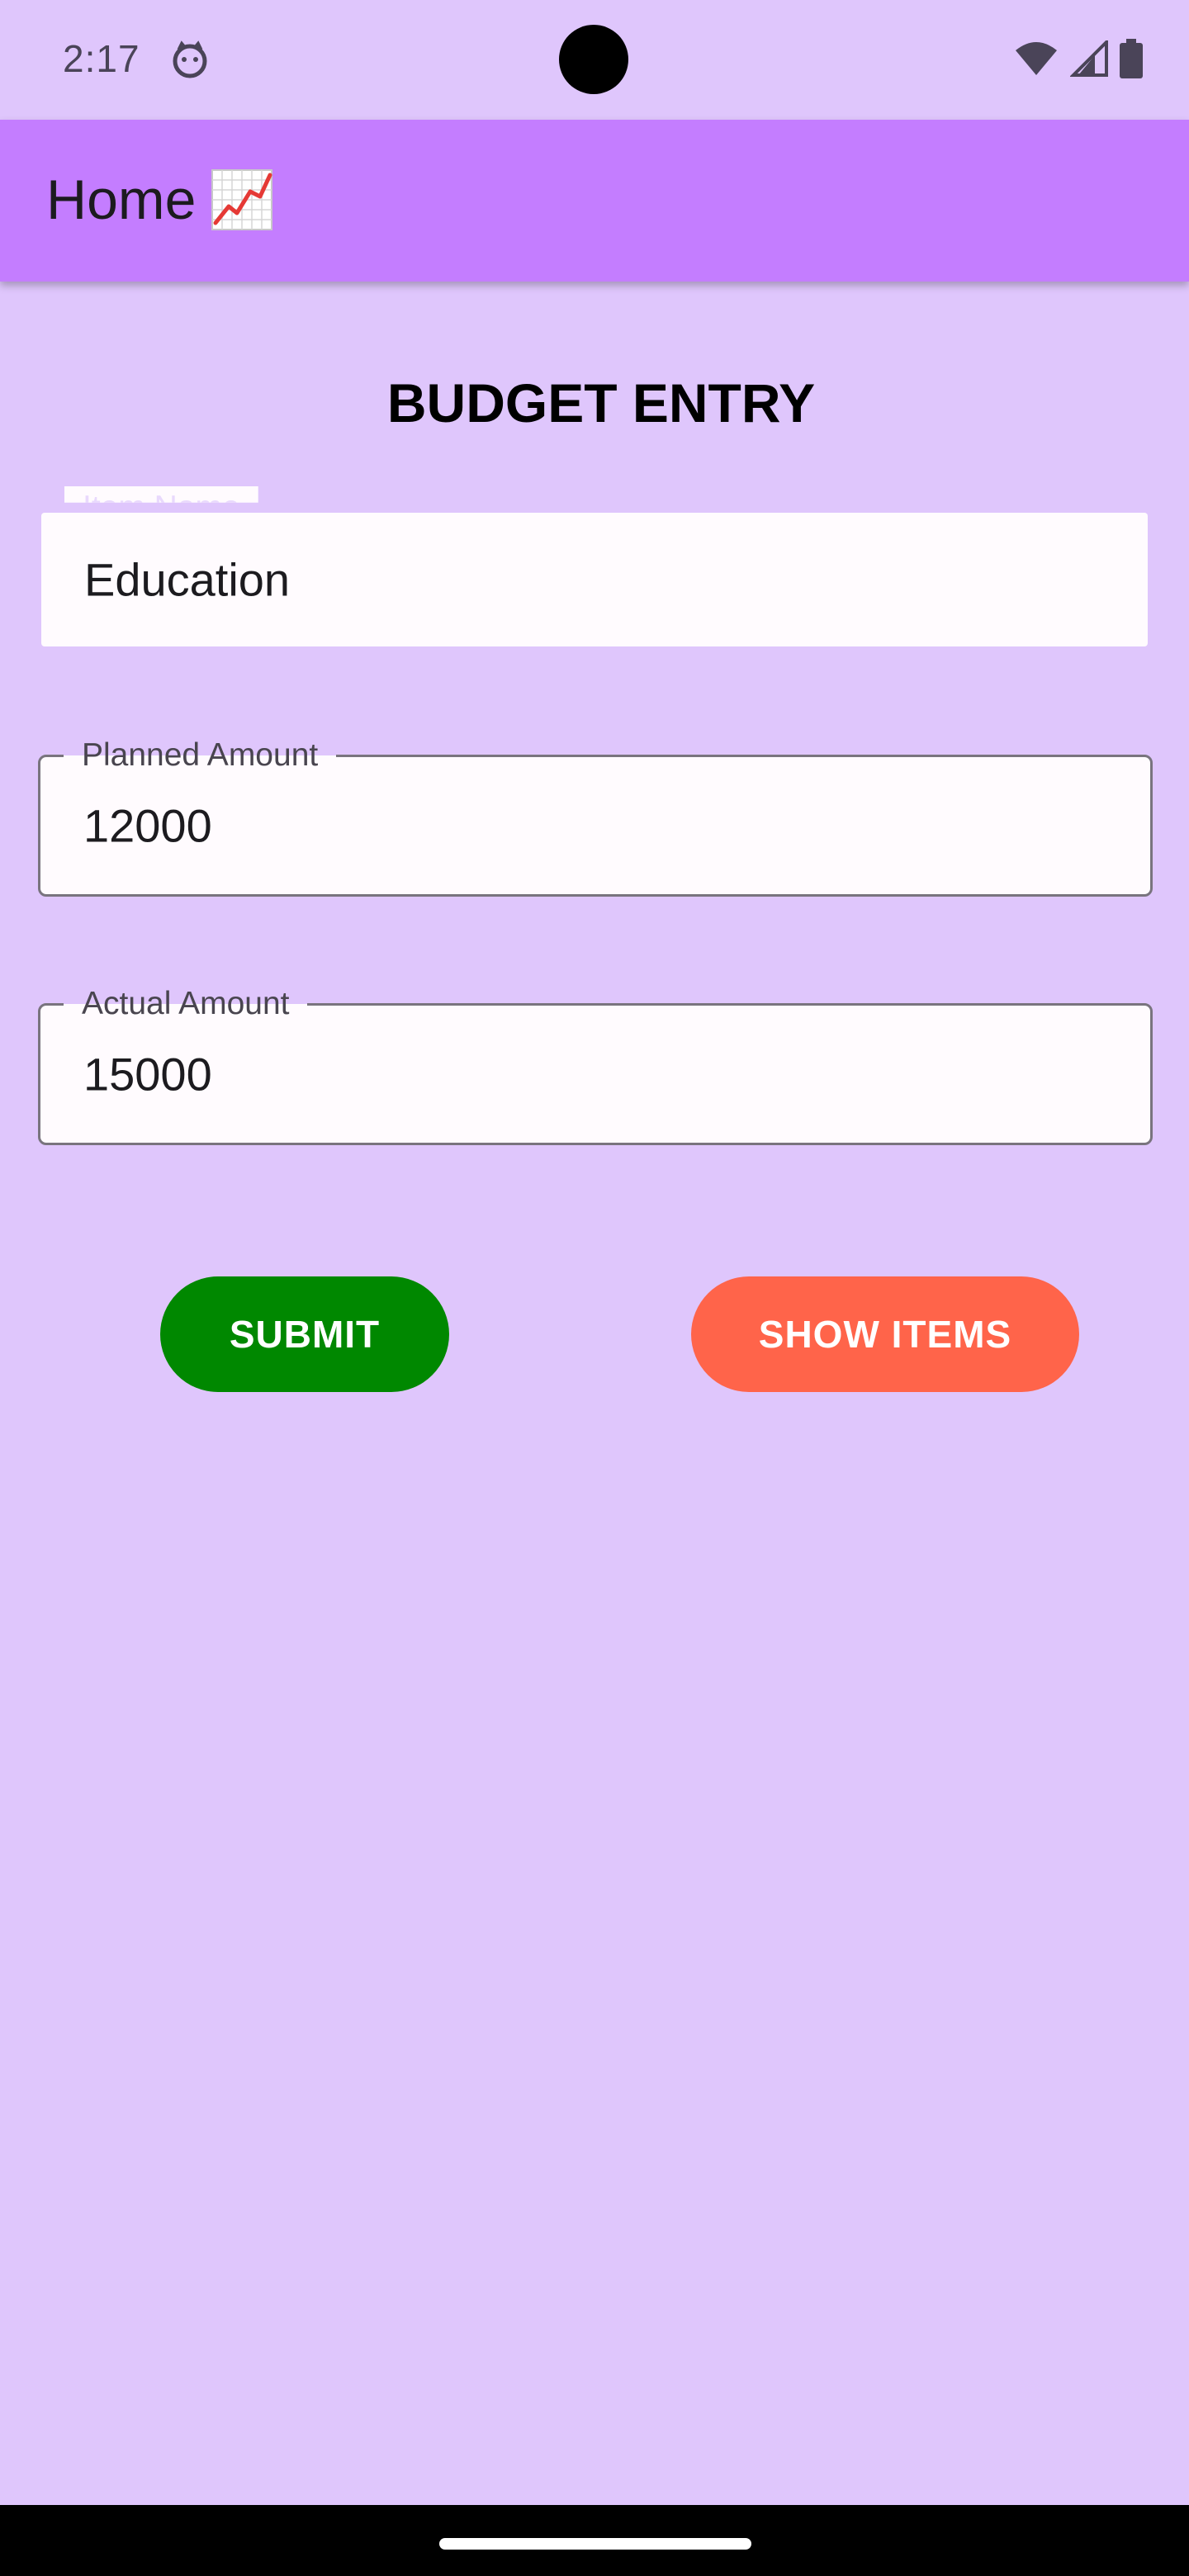  I want to click on status-bar: 2:17, so click(594, 60).